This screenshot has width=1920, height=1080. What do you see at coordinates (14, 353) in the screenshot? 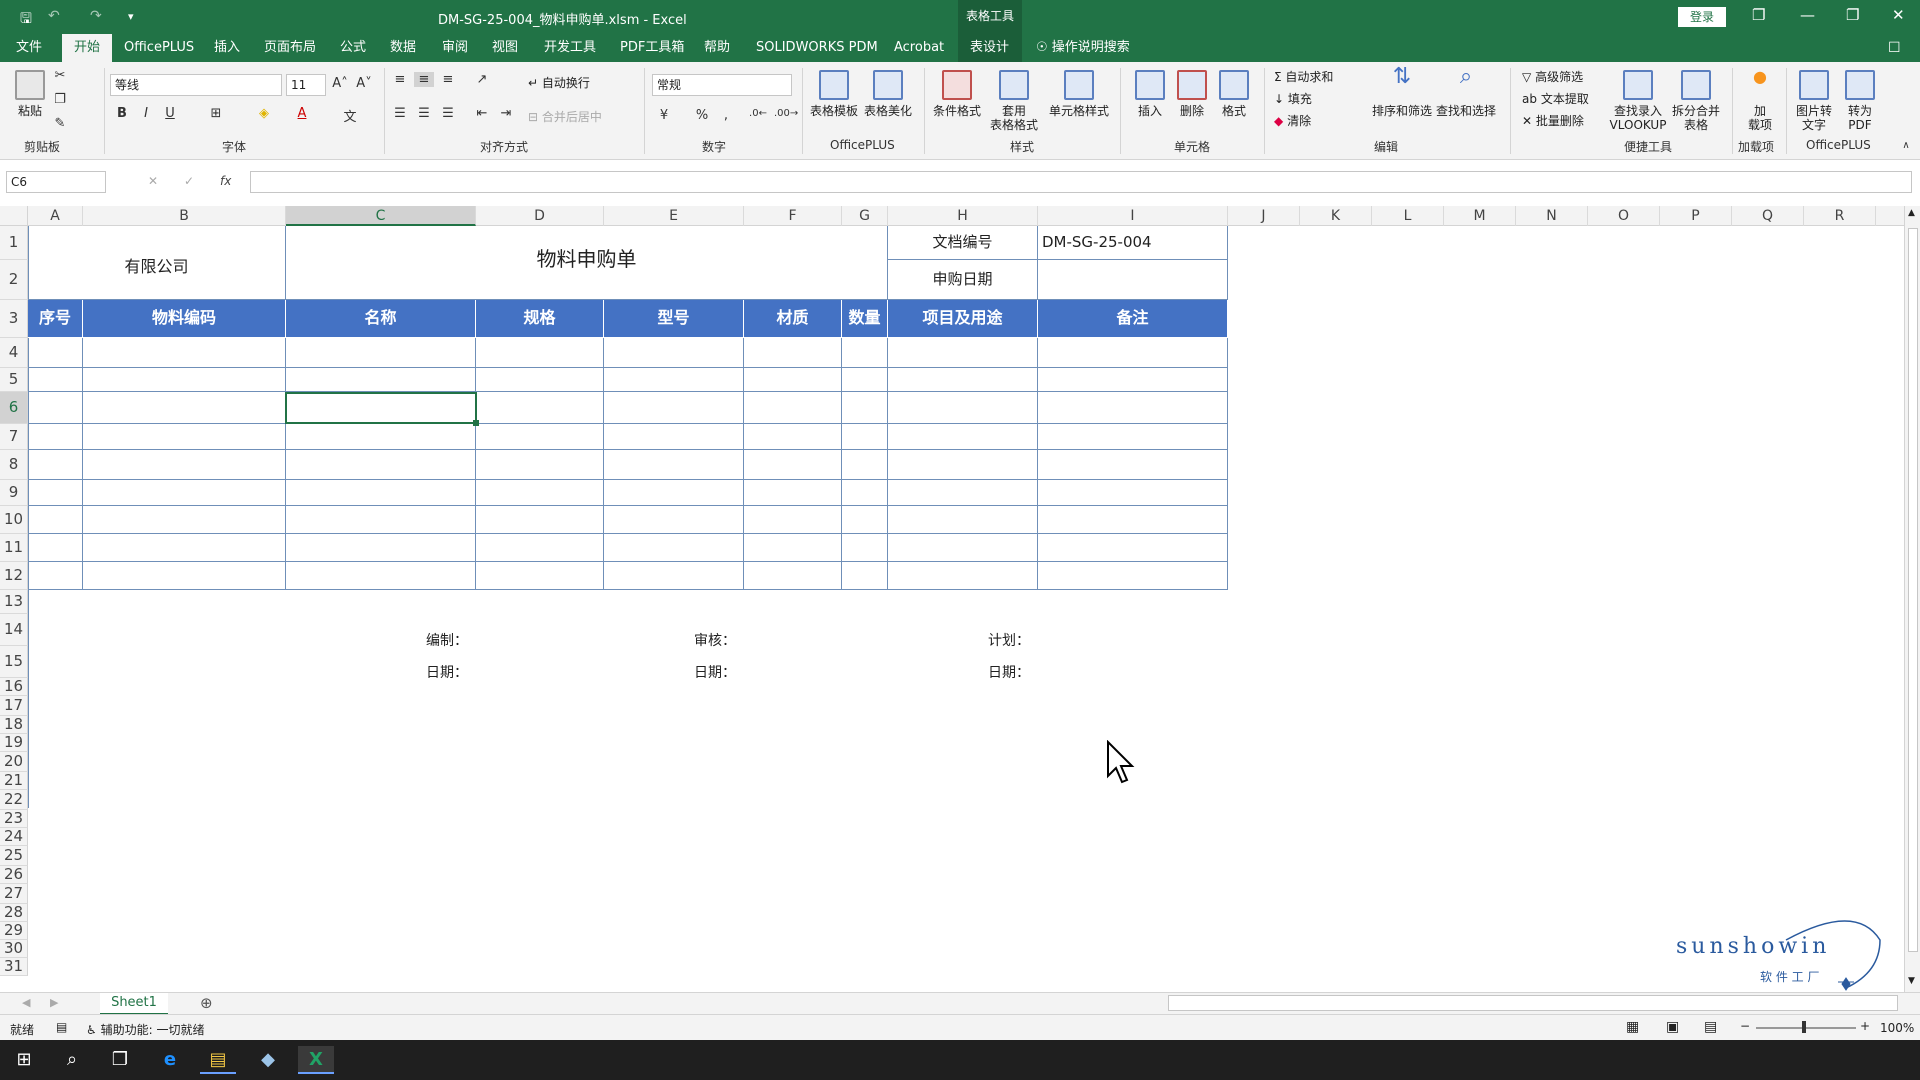
I see `row-header-4: 4` at bounding box center [14, 353].